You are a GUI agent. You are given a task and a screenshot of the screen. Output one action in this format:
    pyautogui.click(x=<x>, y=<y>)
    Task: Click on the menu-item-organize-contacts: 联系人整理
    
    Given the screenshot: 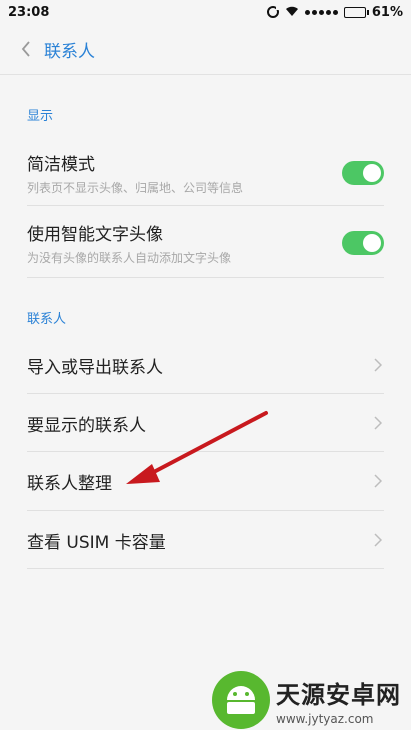 What is the action you would take?
    pyautogui.click(x=205, y=481)
    